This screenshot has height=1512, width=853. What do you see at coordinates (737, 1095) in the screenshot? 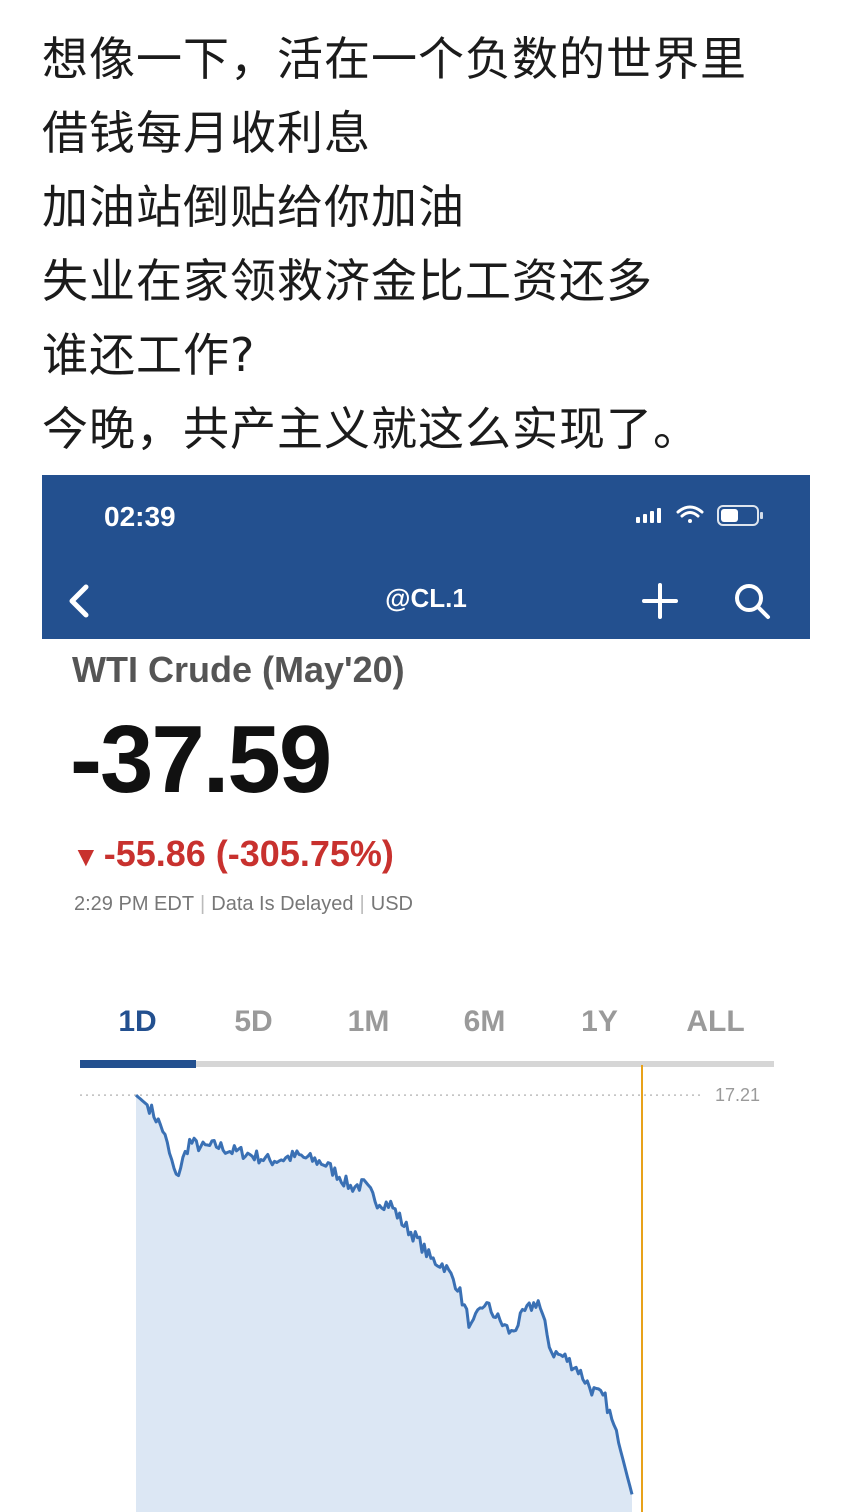
I see `y-tick-label: 17.21` at bounding box center [737, 1095].